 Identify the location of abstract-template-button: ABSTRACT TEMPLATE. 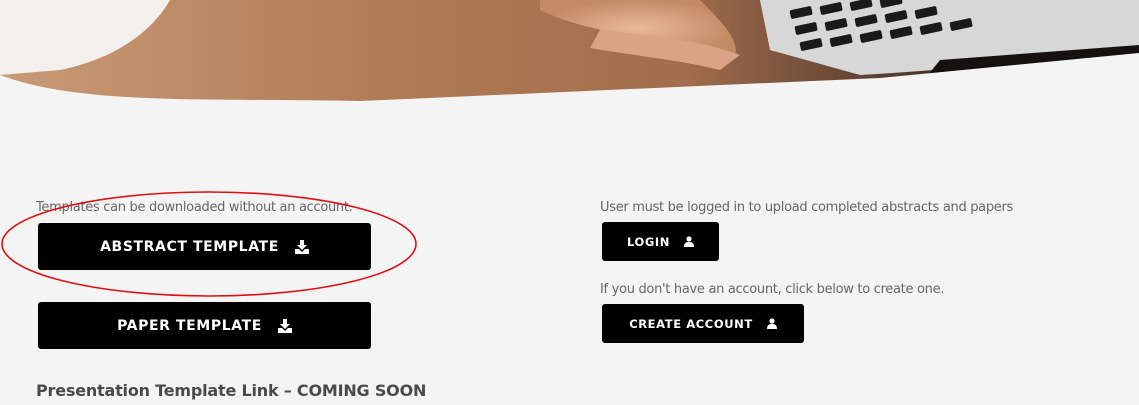
(204, 246).